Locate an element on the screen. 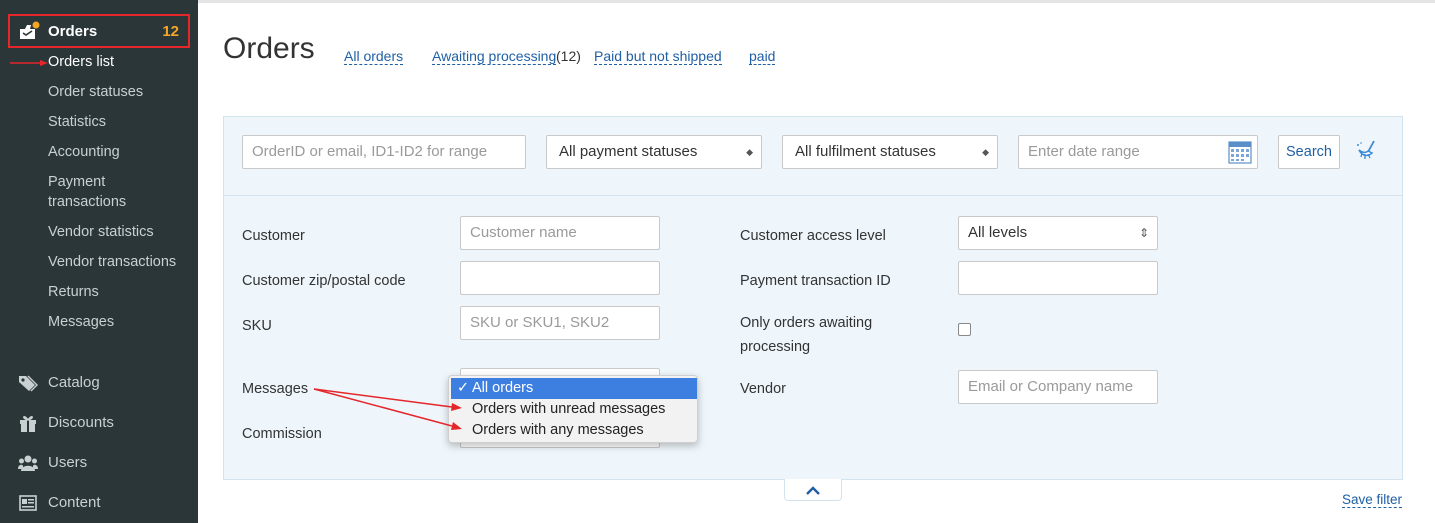  link-all-orders: All orders is located at coordinates (374, 56).